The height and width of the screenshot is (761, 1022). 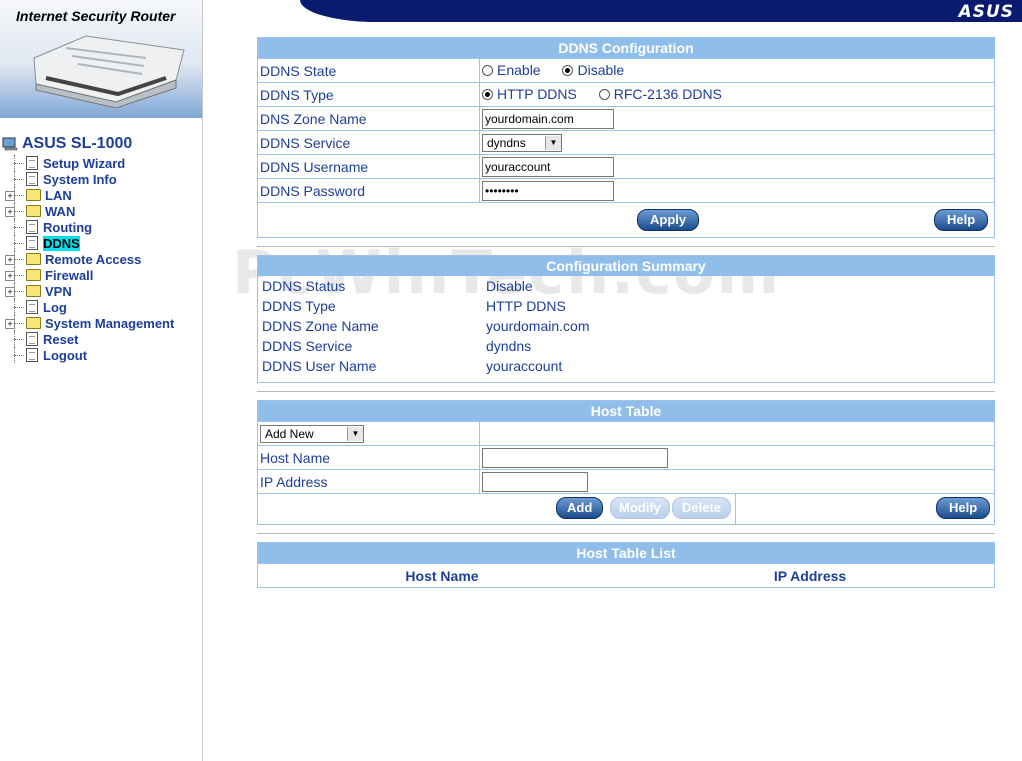 I want to click on summary-label: DDNS Zone Name, so click(x=320, y=326).